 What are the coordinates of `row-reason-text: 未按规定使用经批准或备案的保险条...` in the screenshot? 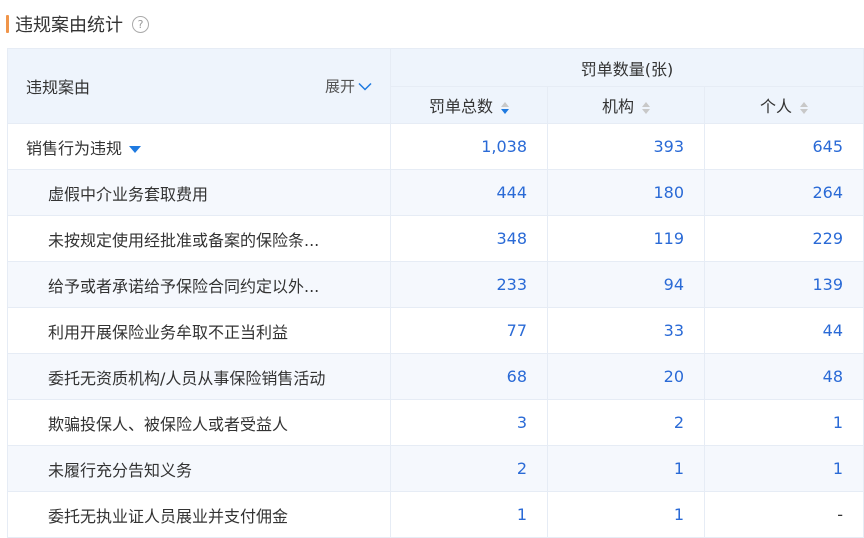 It's located at (184, 240).